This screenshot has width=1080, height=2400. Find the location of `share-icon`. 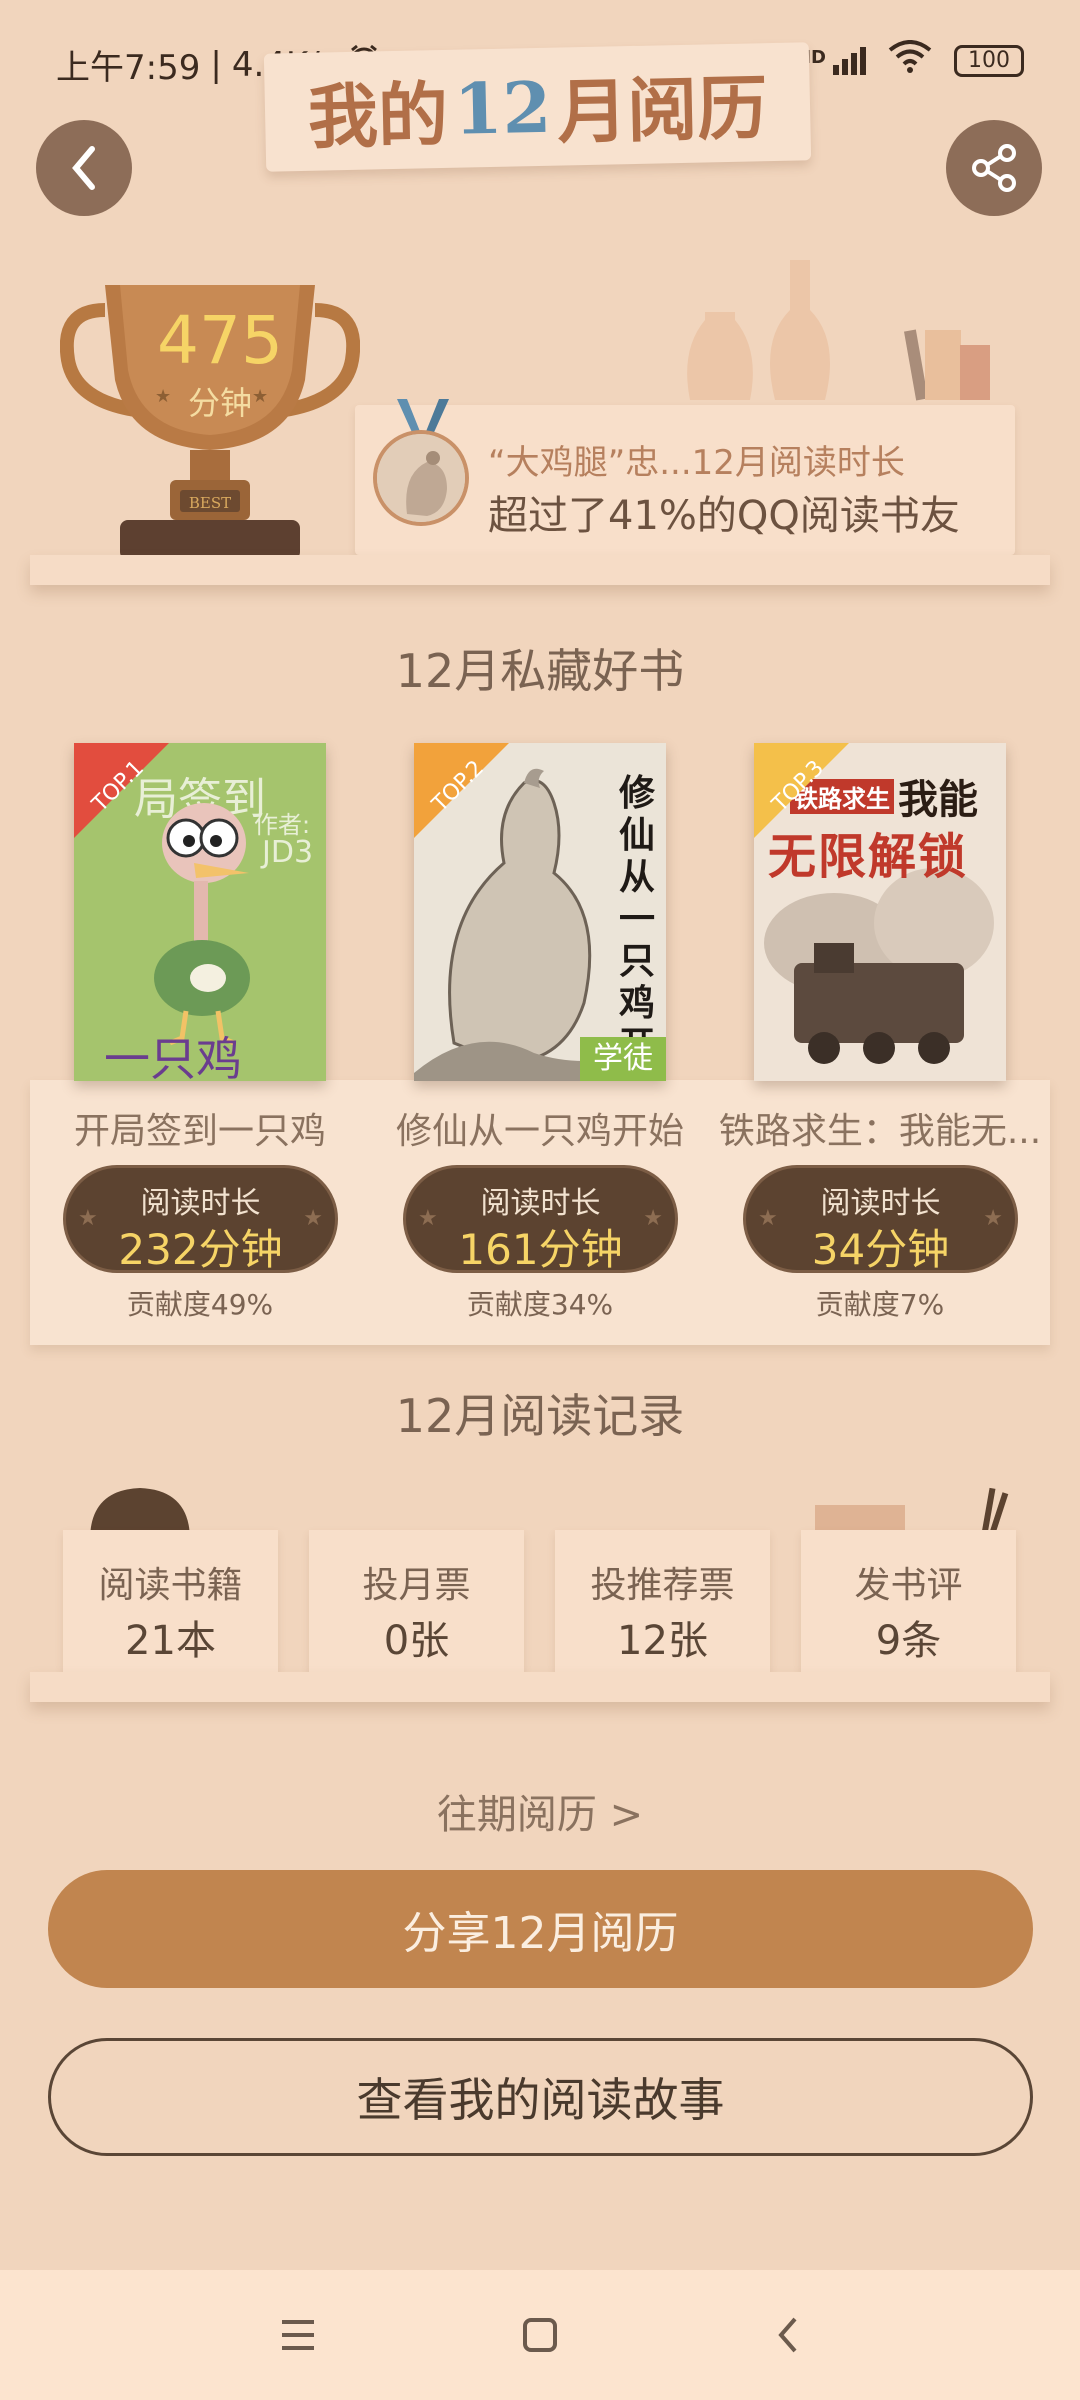

share-icon is located at coordinates (994, 168).